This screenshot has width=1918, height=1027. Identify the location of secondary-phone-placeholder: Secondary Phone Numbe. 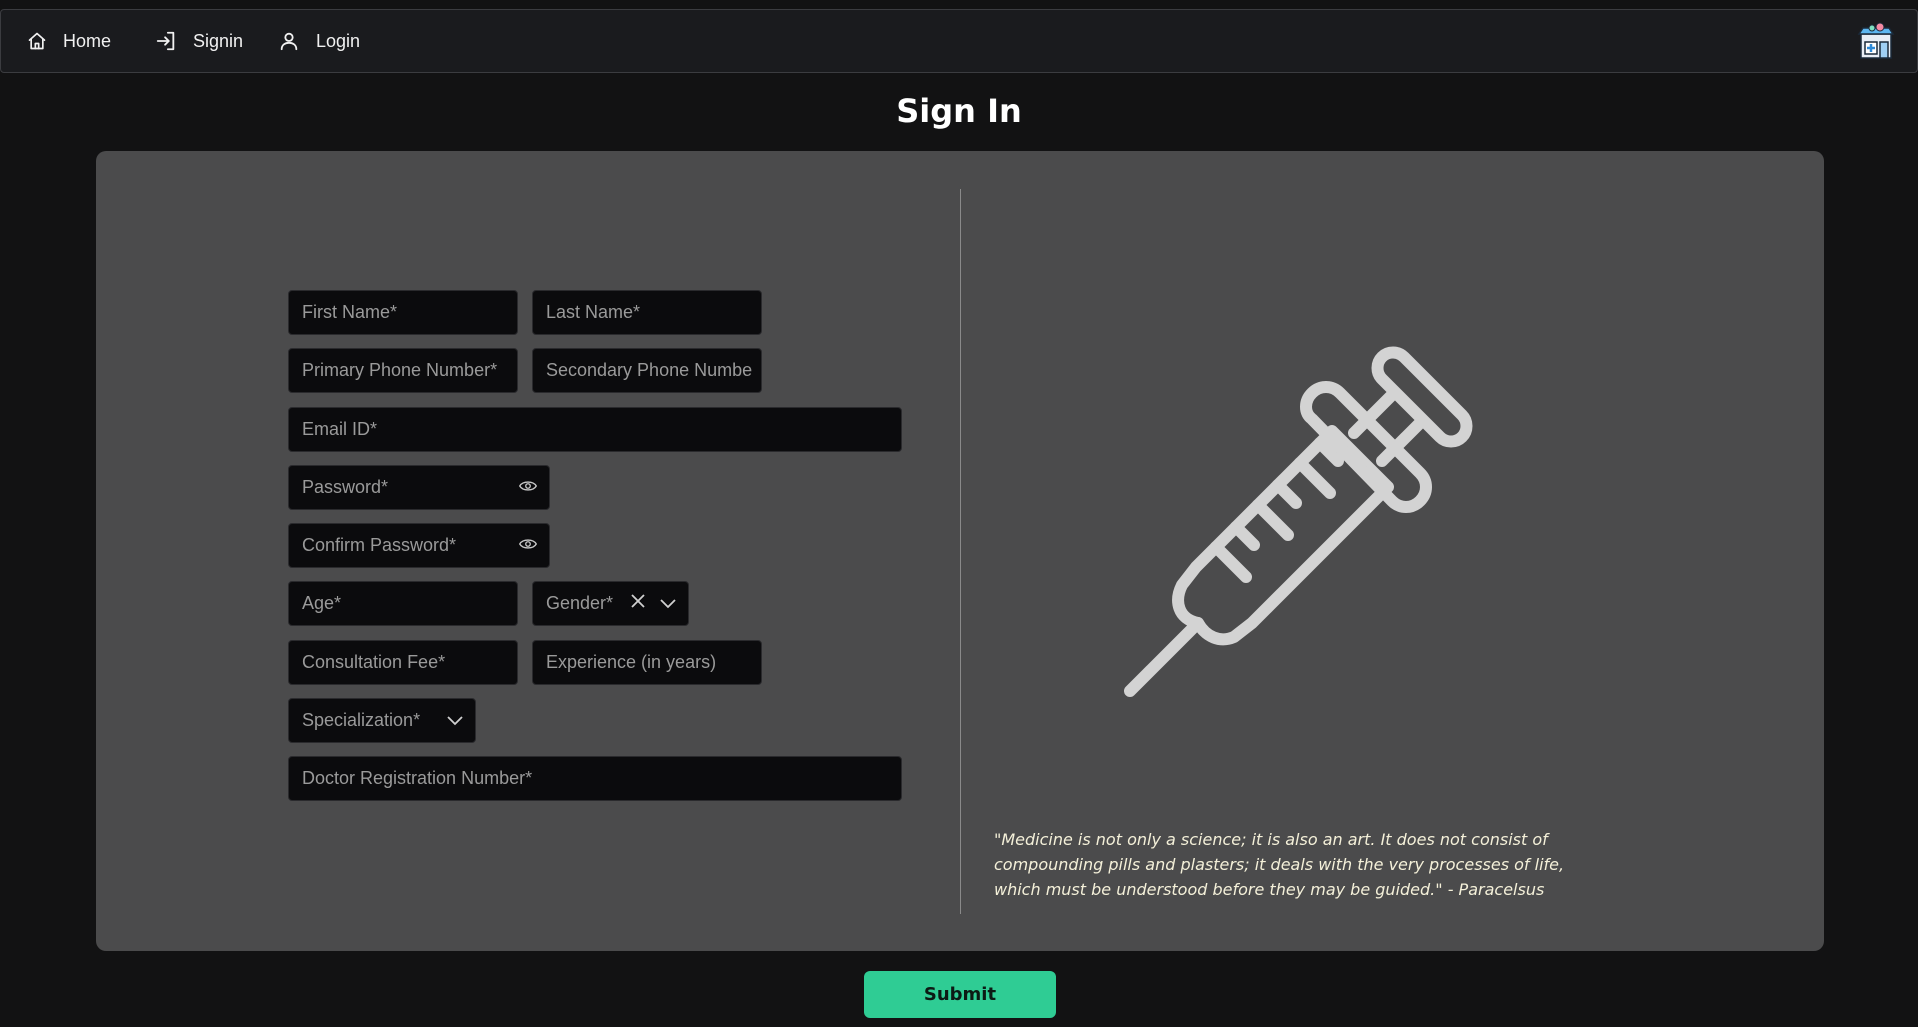
(649, 370).